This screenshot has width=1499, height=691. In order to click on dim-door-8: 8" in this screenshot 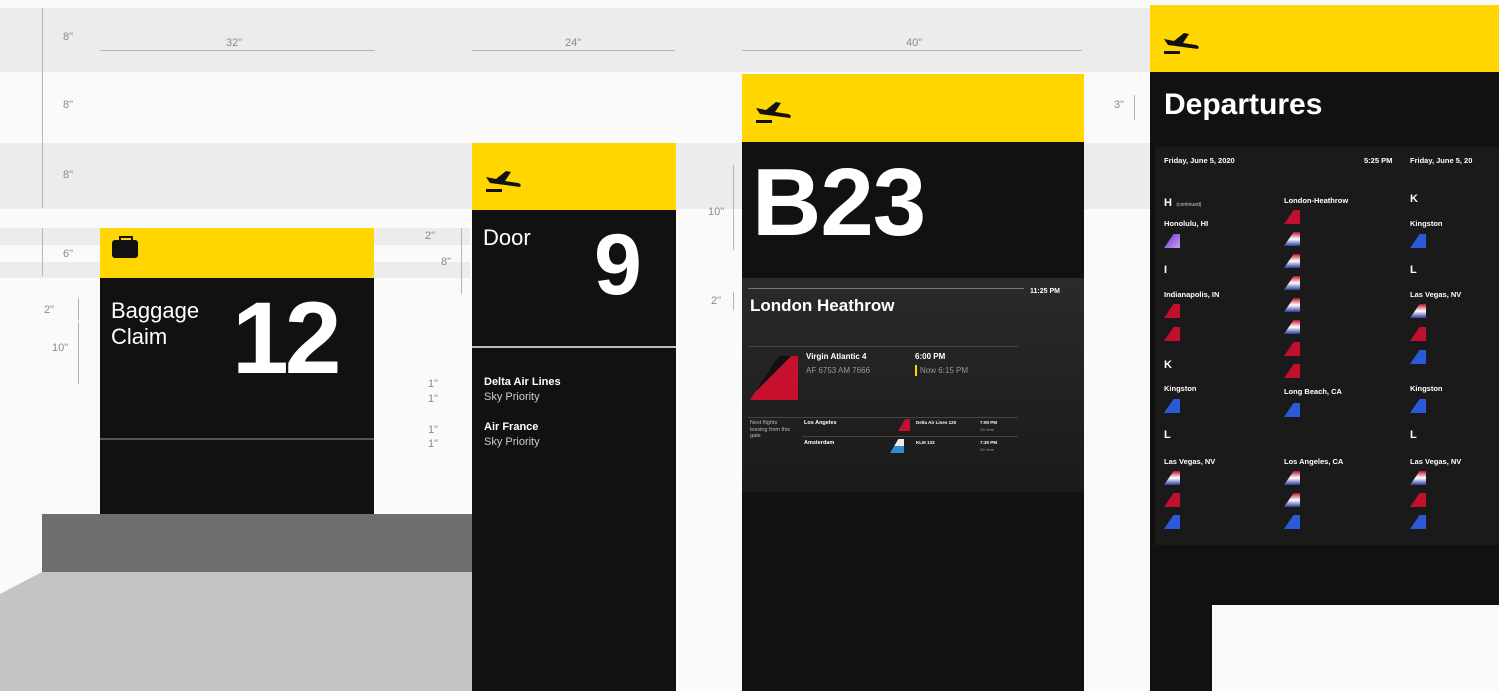, I will do `click(446, 262)`.